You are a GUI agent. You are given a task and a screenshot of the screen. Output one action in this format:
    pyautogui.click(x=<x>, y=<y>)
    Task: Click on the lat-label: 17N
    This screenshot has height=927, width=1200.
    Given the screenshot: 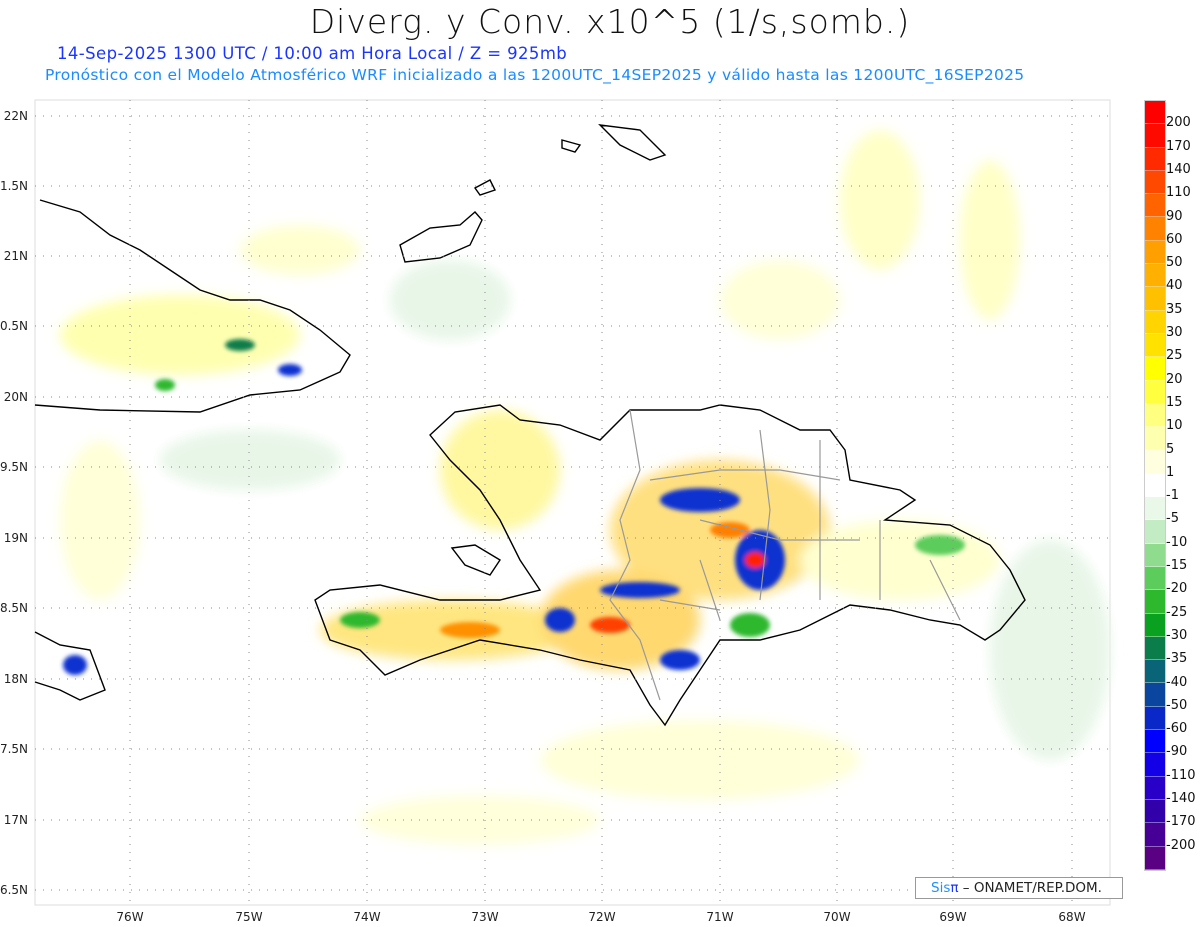 What is the action you would take?
    pyautogui.click(x=16, y=820)
    